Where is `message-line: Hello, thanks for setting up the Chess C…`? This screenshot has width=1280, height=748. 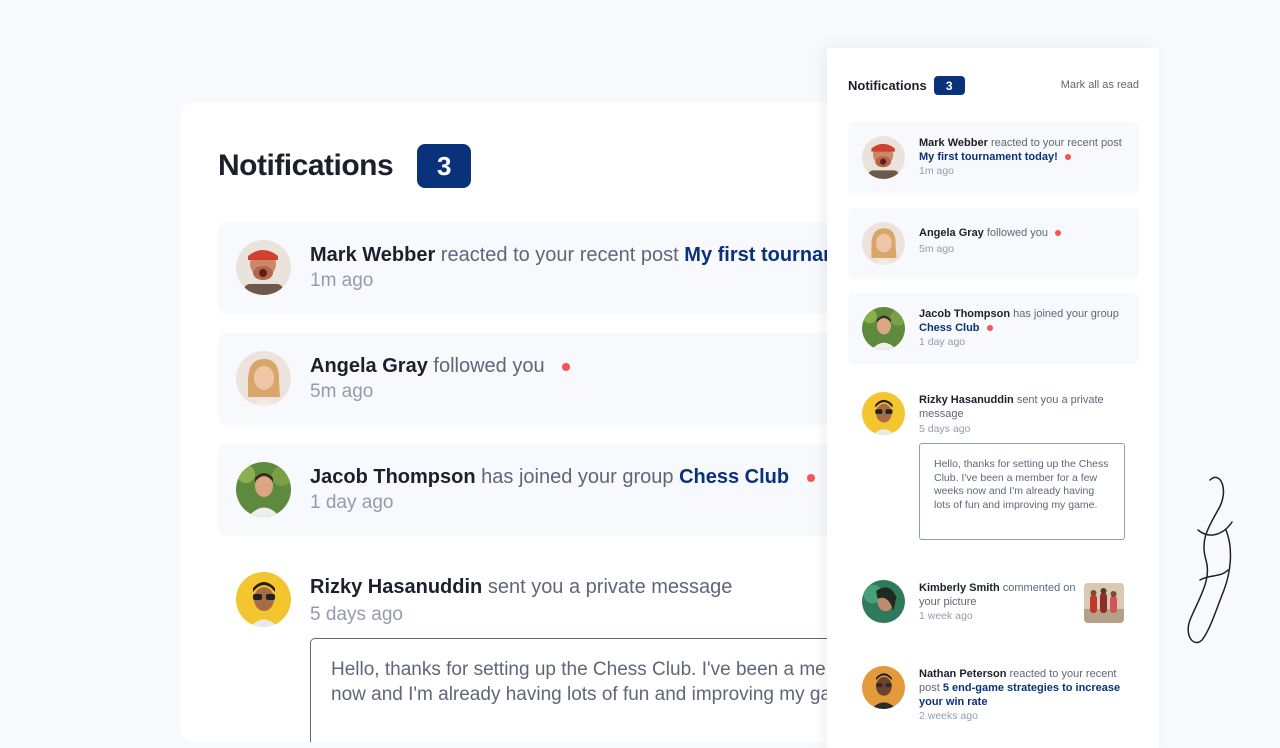 message-line: Hello, thanks for setting up the Chess C… is located at coordinates (605, 669).